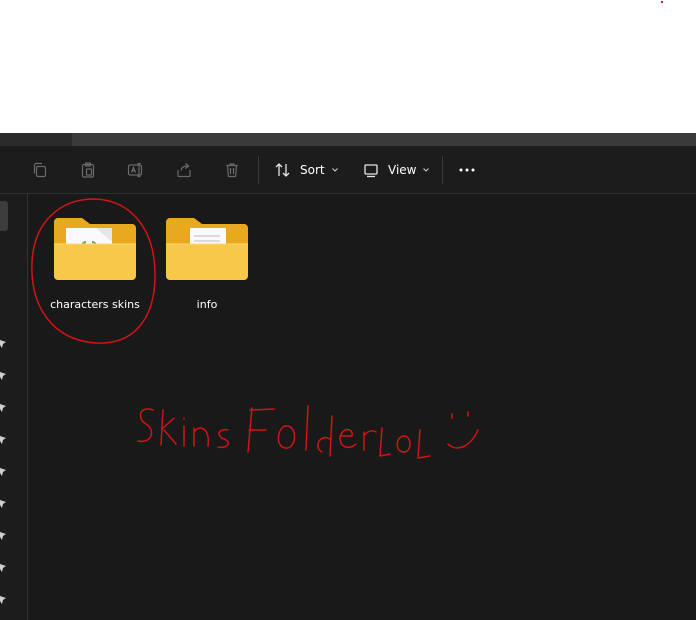  What do you see at coordinates (207, 304) in the screenshot?
I see `folder-label: info` at bounding box center [207, 304].